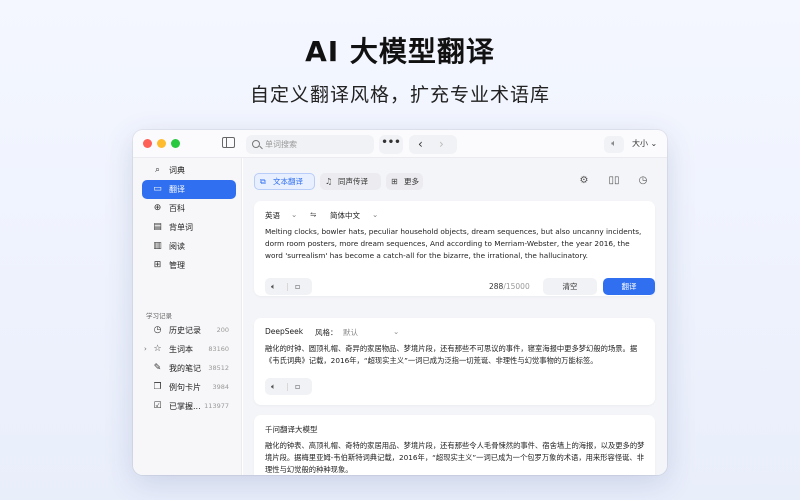 This screenshot has width=800, height=500. Describe the element at coordinates (441, 144) in the screenshot. I see `forward-arrow-icon: ›` at that location.